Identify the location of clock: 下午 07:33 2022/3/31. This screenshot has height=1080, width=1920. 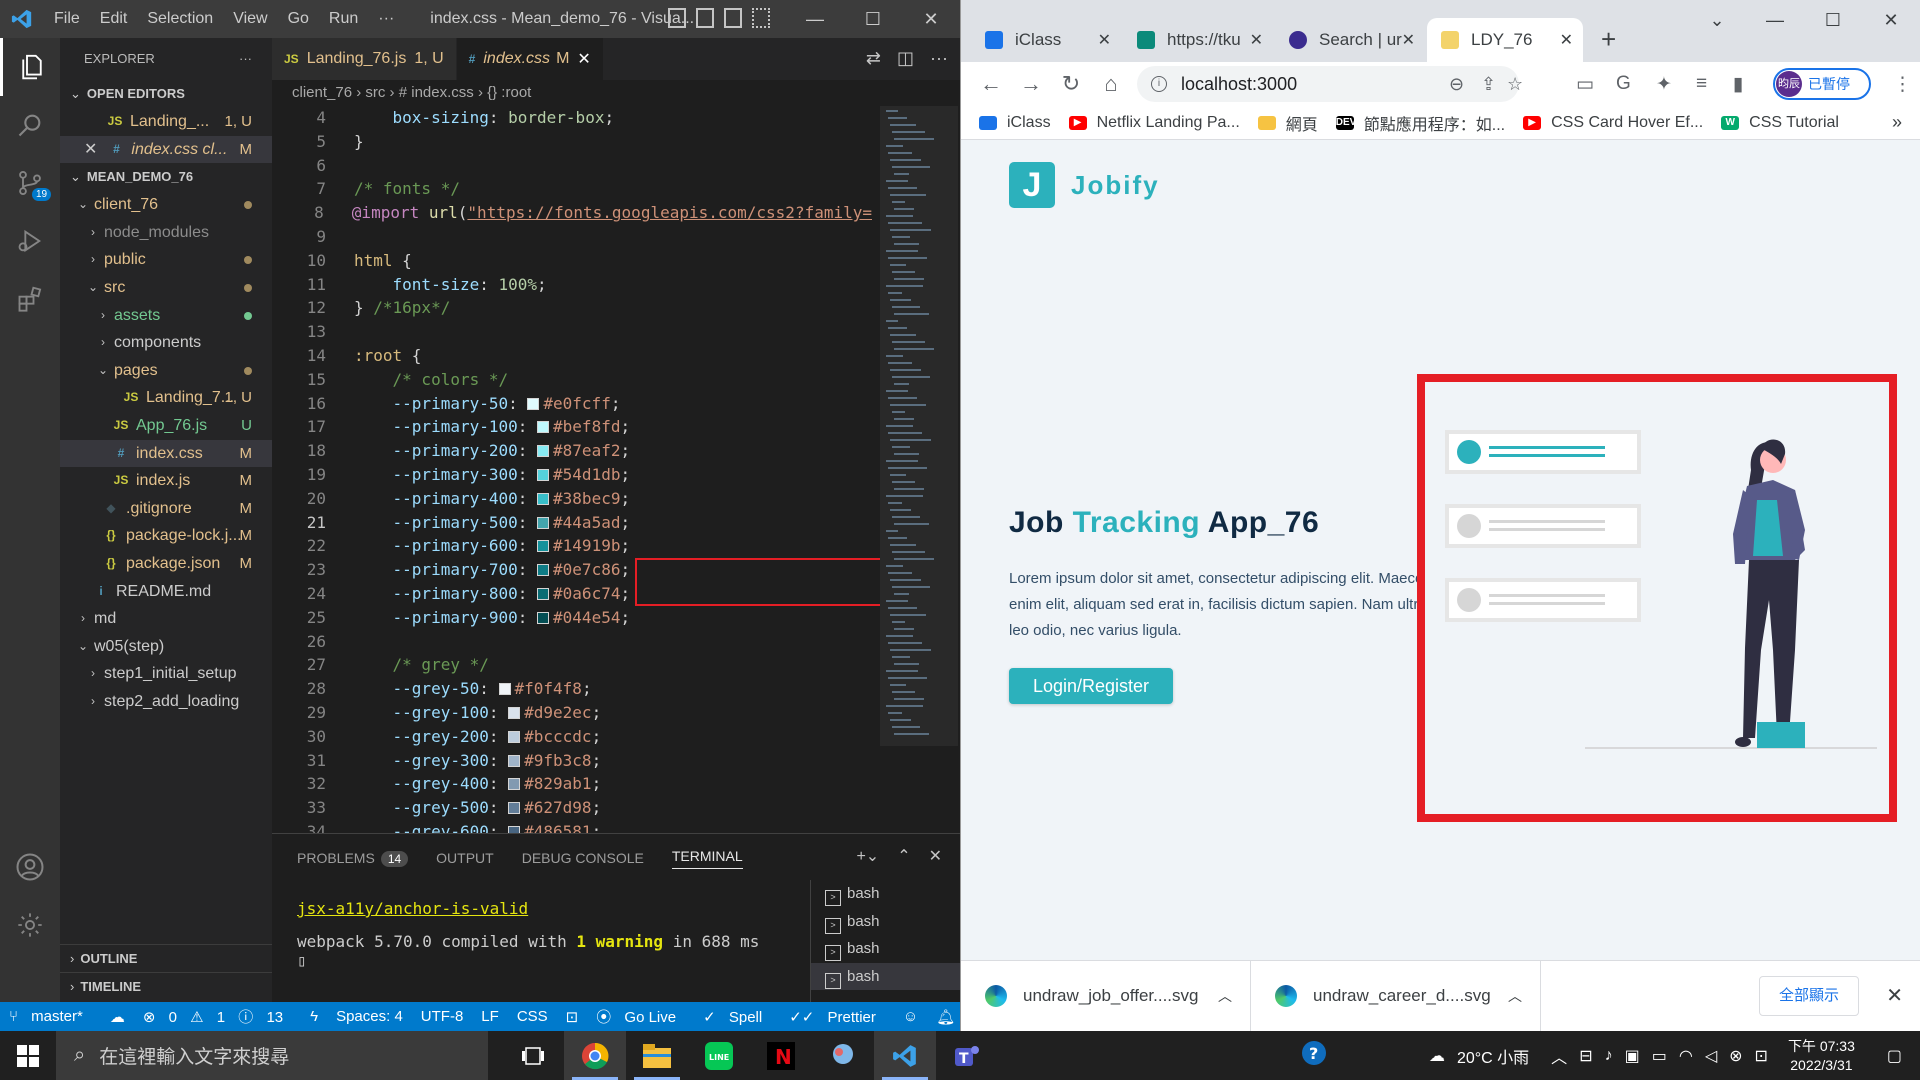
(1821, 1056).